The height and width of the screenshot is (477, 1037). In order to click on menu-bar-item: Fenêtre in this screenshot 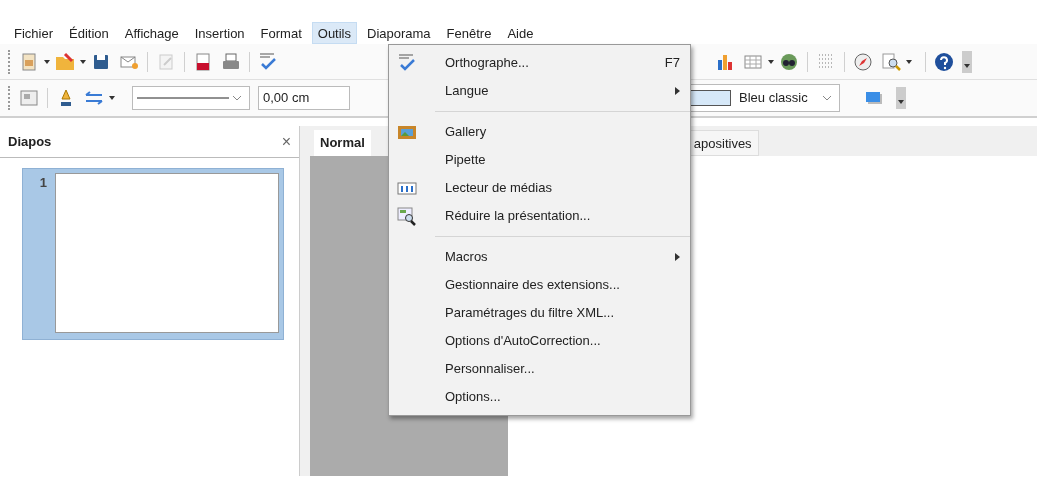, I will do `click(469, 33)`.